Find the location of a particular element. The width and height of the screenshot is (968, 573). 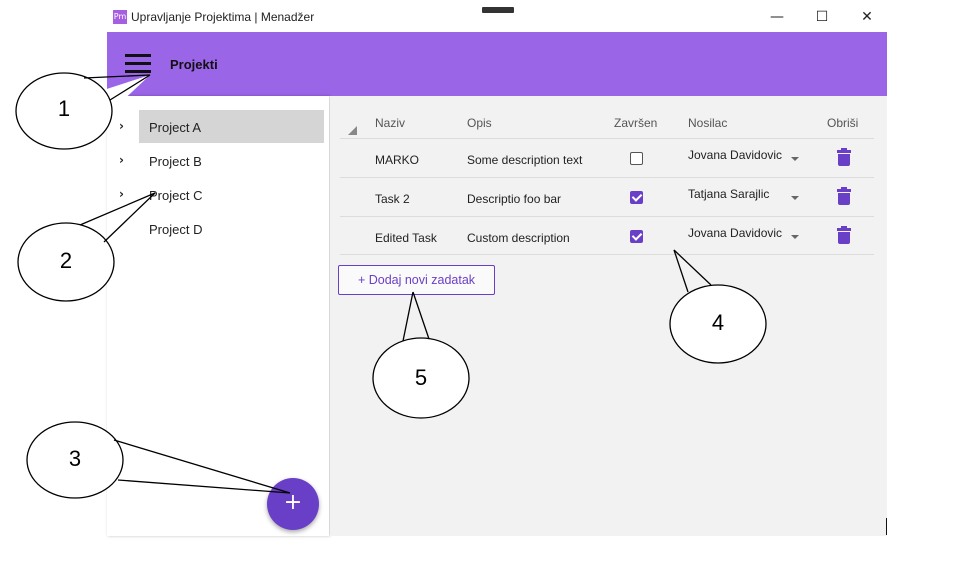

task-description: Some description text is located at coordinates (524, 160).